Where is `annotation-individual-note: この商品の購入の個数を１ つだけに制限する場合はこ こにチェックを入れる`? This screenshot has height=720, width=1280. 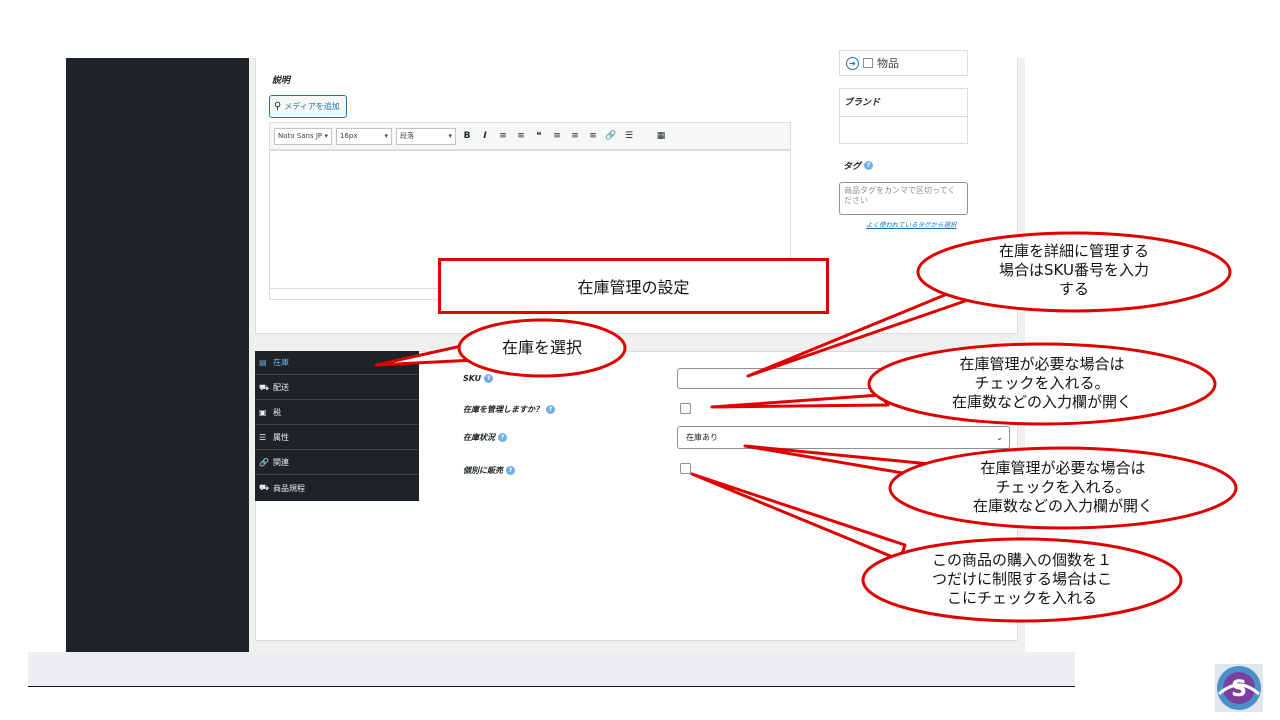 annotation-individual-note: この商品の購入の個数を１ つだけに制限する場合はこ こにチェックを入れる is located at coordinates (1021, 579).